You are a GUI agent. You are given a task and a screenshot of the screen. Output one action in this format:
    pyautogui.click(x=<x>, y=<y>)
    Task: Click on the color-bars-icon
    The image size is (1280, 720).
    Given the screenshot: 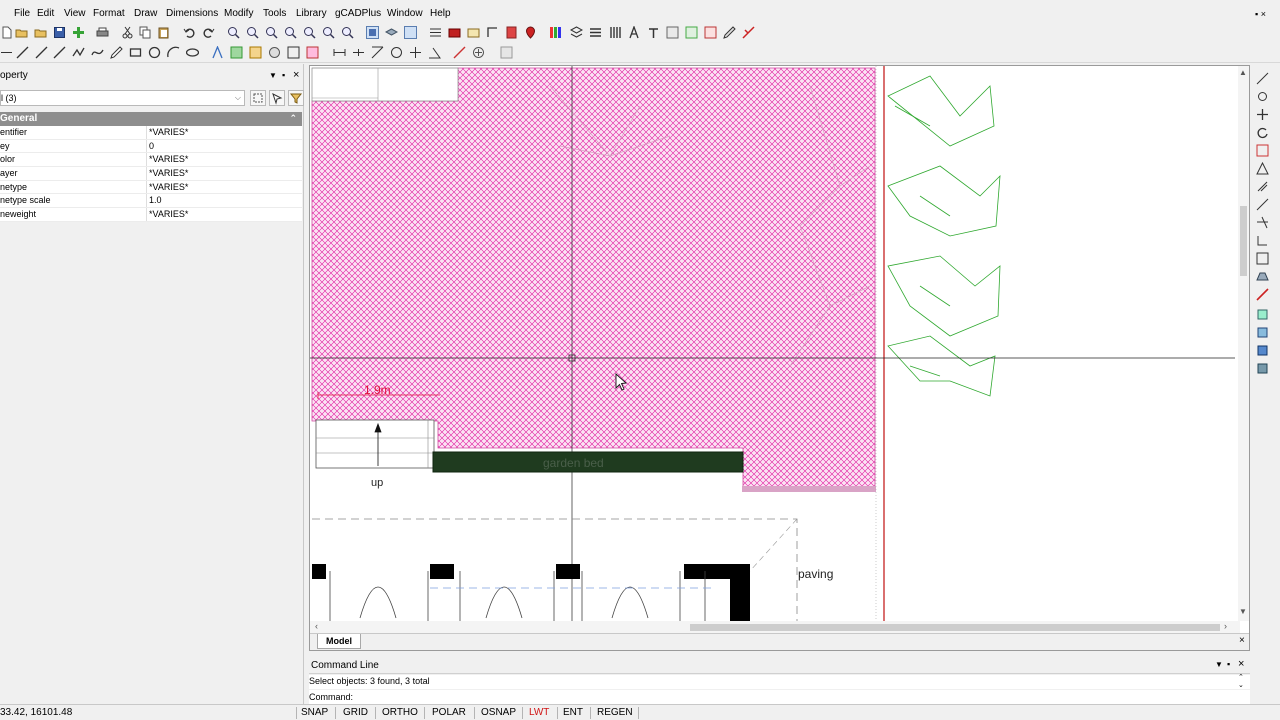 What is the action you would take?
    pyautogui.click(x=555, y=32)
    